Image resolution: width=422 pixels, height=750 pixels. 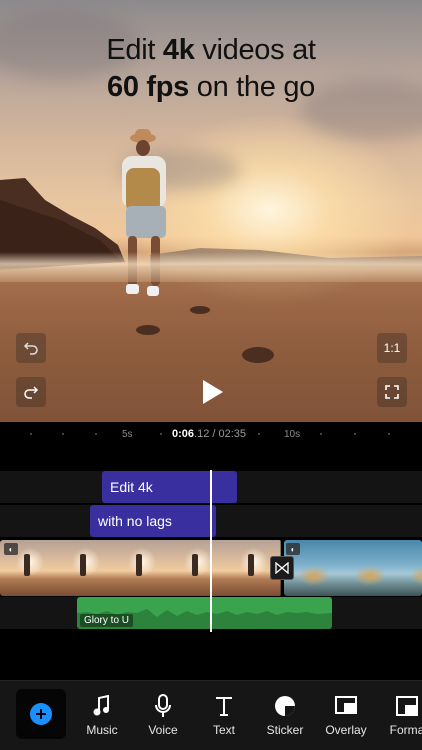 I want to click on sticker-icon, so click(x=285, y=706).